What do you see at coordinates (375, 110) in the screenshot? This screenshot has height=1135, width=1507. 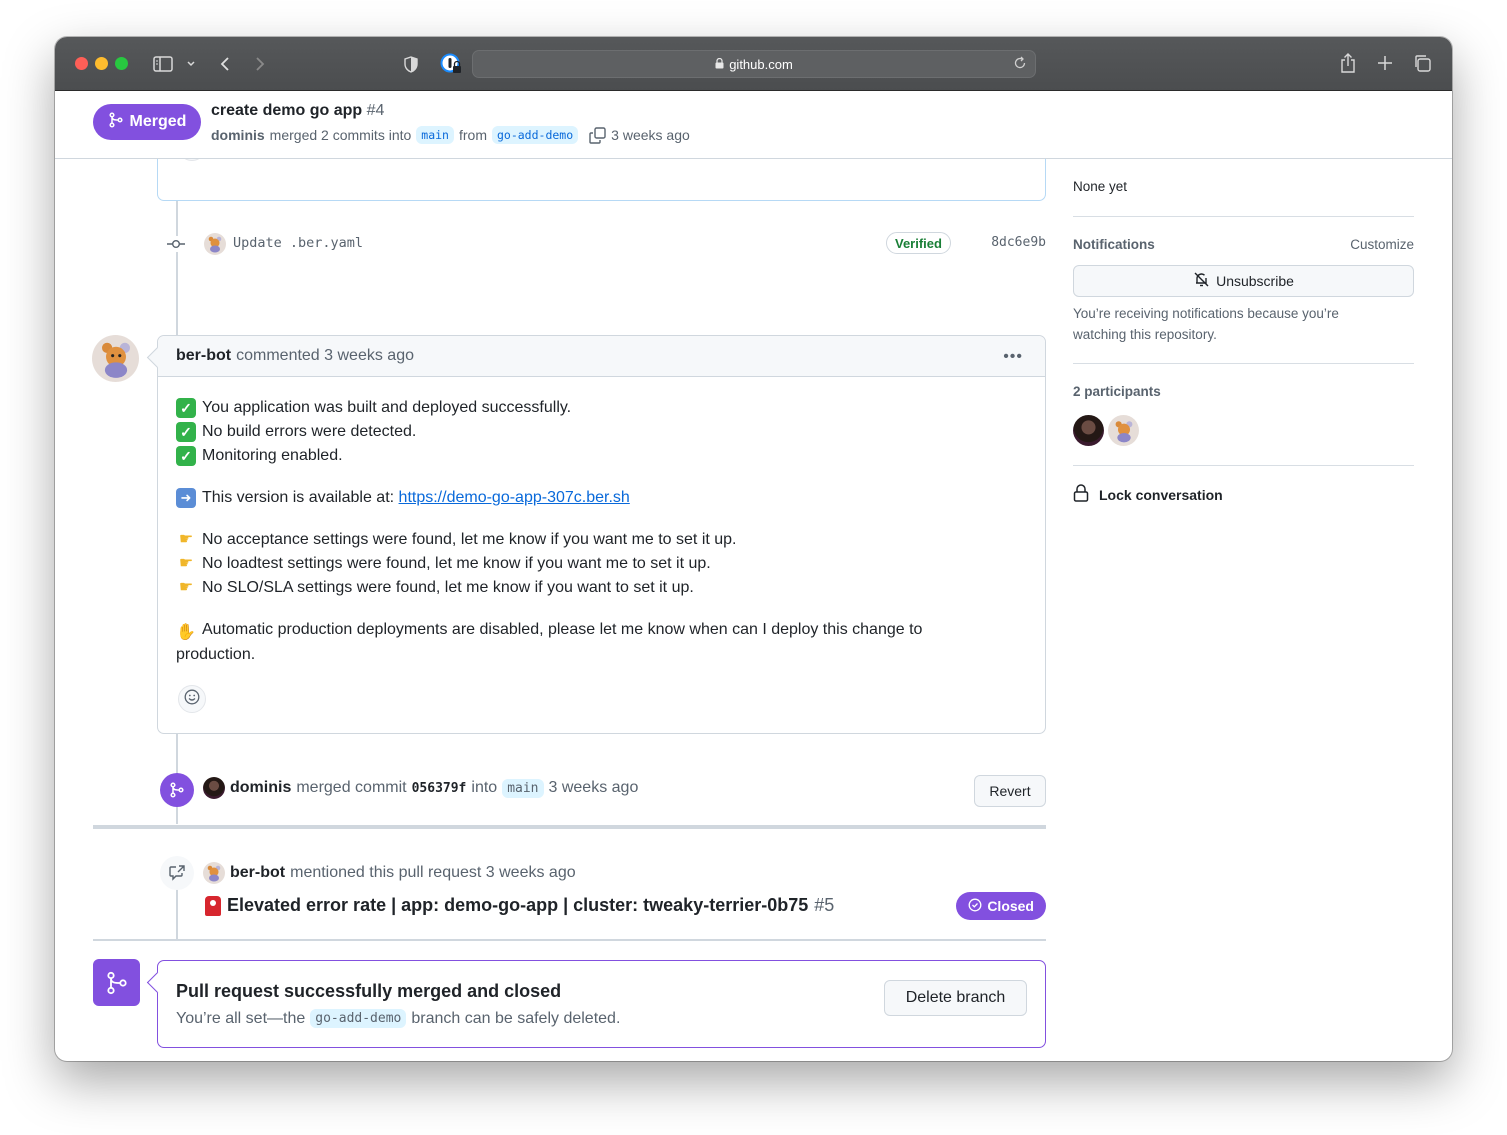 I see `pr-number: #4` at bounding box center [375, 110].